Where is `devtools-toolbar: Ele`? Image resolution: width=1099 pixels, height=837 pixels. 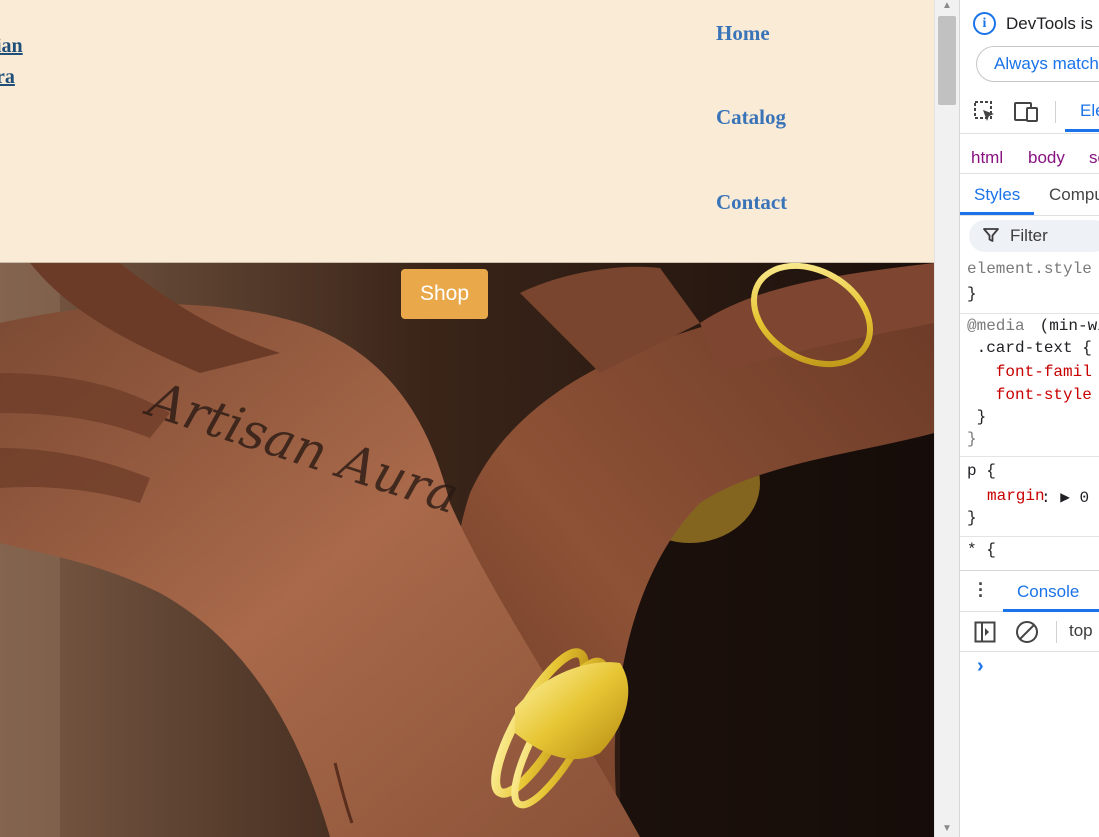
devtools-toolbar: Ele is located at coordinates (1029, 113).